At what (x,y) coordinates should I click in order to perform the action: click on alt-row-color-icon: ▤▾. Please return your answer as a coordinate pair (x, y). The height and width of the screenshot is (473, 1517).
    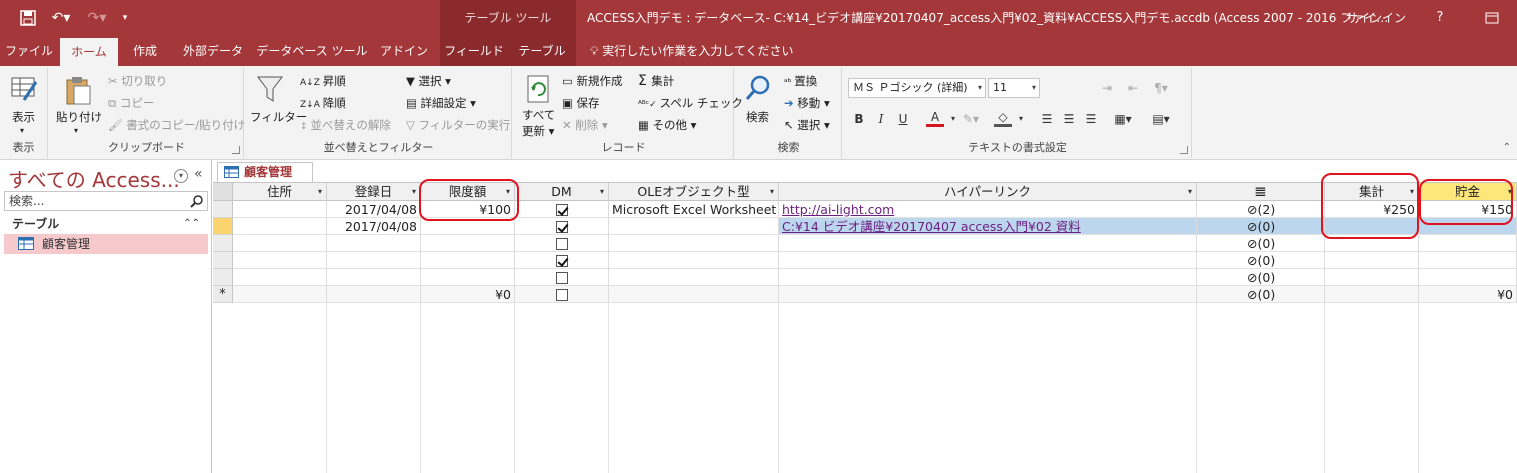
    Looking at the image, I should click on (1161, 119).